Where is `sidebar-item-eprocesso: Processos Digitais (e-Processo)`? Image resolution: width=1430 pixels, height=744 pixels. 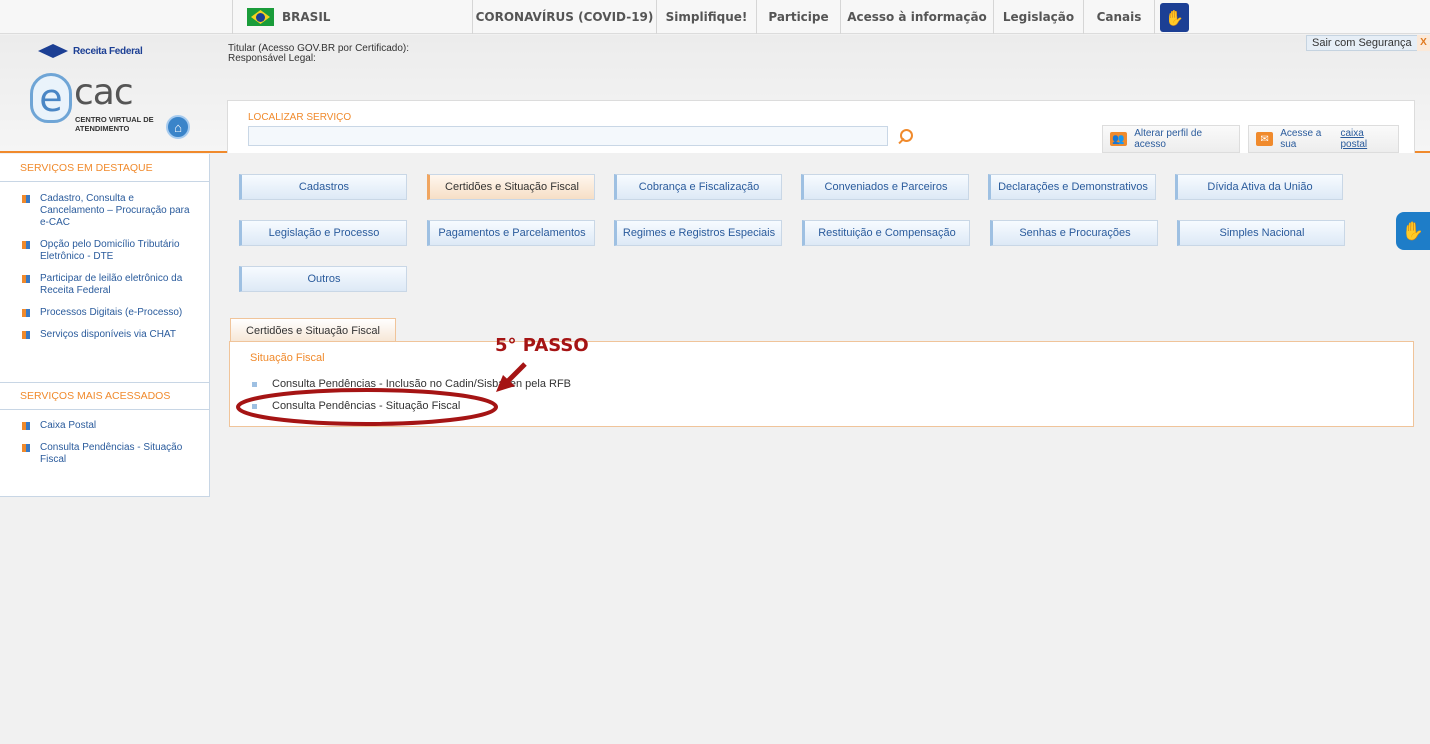 sidebar-item-eprocesso: Processos Digitais (e-Processo) is located at coordinates (107, 313).